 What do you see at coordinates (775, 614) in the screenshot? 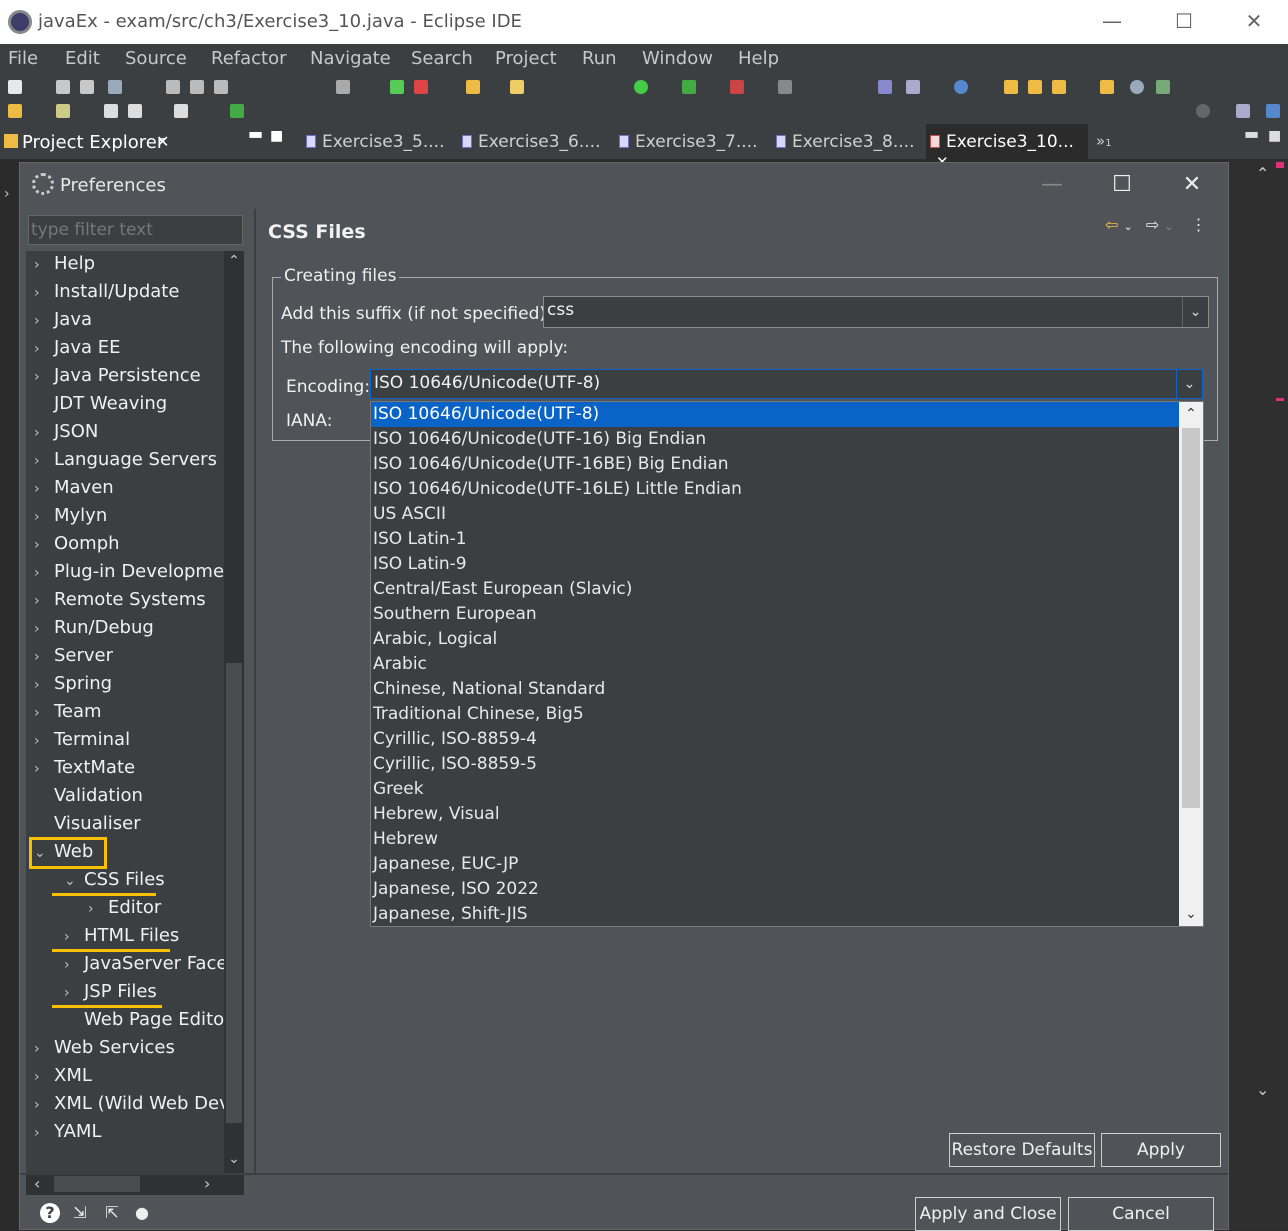
I see `encoding-option: Southern European` at bounding box center [775, 614].